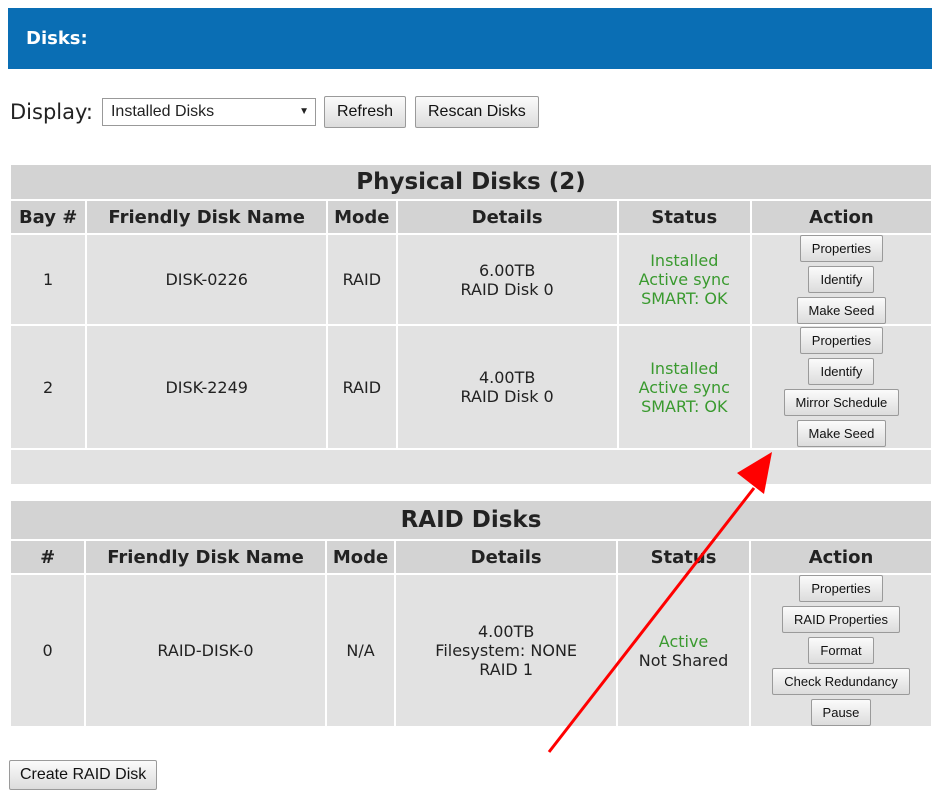 The image size is (932, 790). What do you see at coordinates (83, 775) in the screenshot?
I see `create-raid-disk-button: Create RAID Disk` at bounding box center [83, 775].